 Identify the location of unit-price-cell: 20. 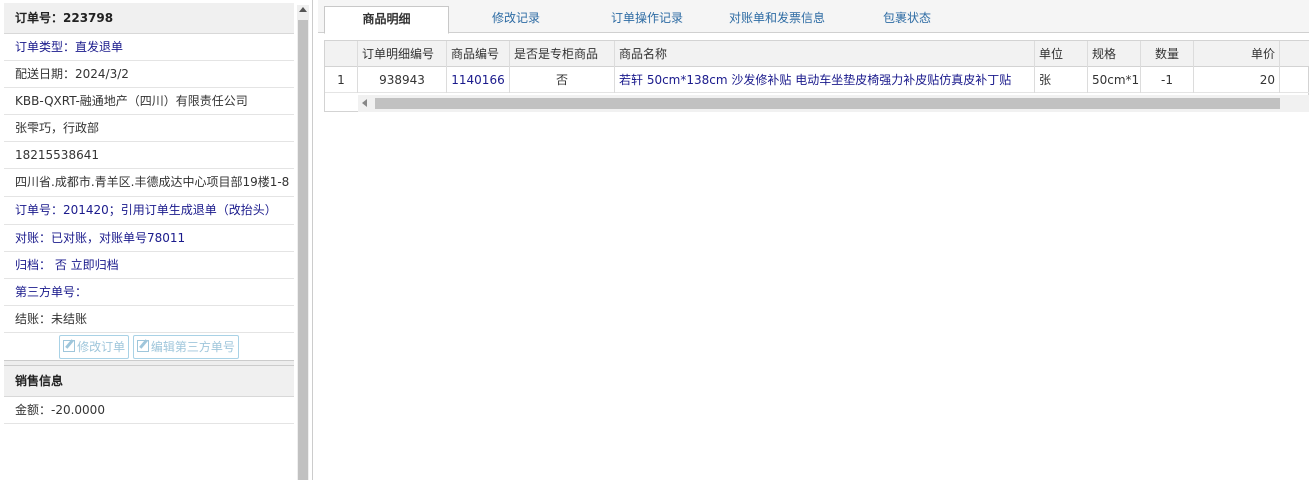
(1237, 80).